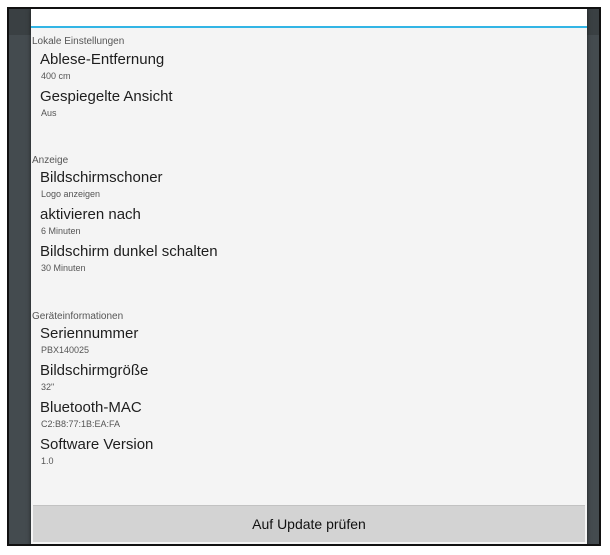  What do you see at coordinates (129, 251) in the screenshot?
I see `setting-title: Bildschirm dunkel schalten` at bounding box center [129, 251].